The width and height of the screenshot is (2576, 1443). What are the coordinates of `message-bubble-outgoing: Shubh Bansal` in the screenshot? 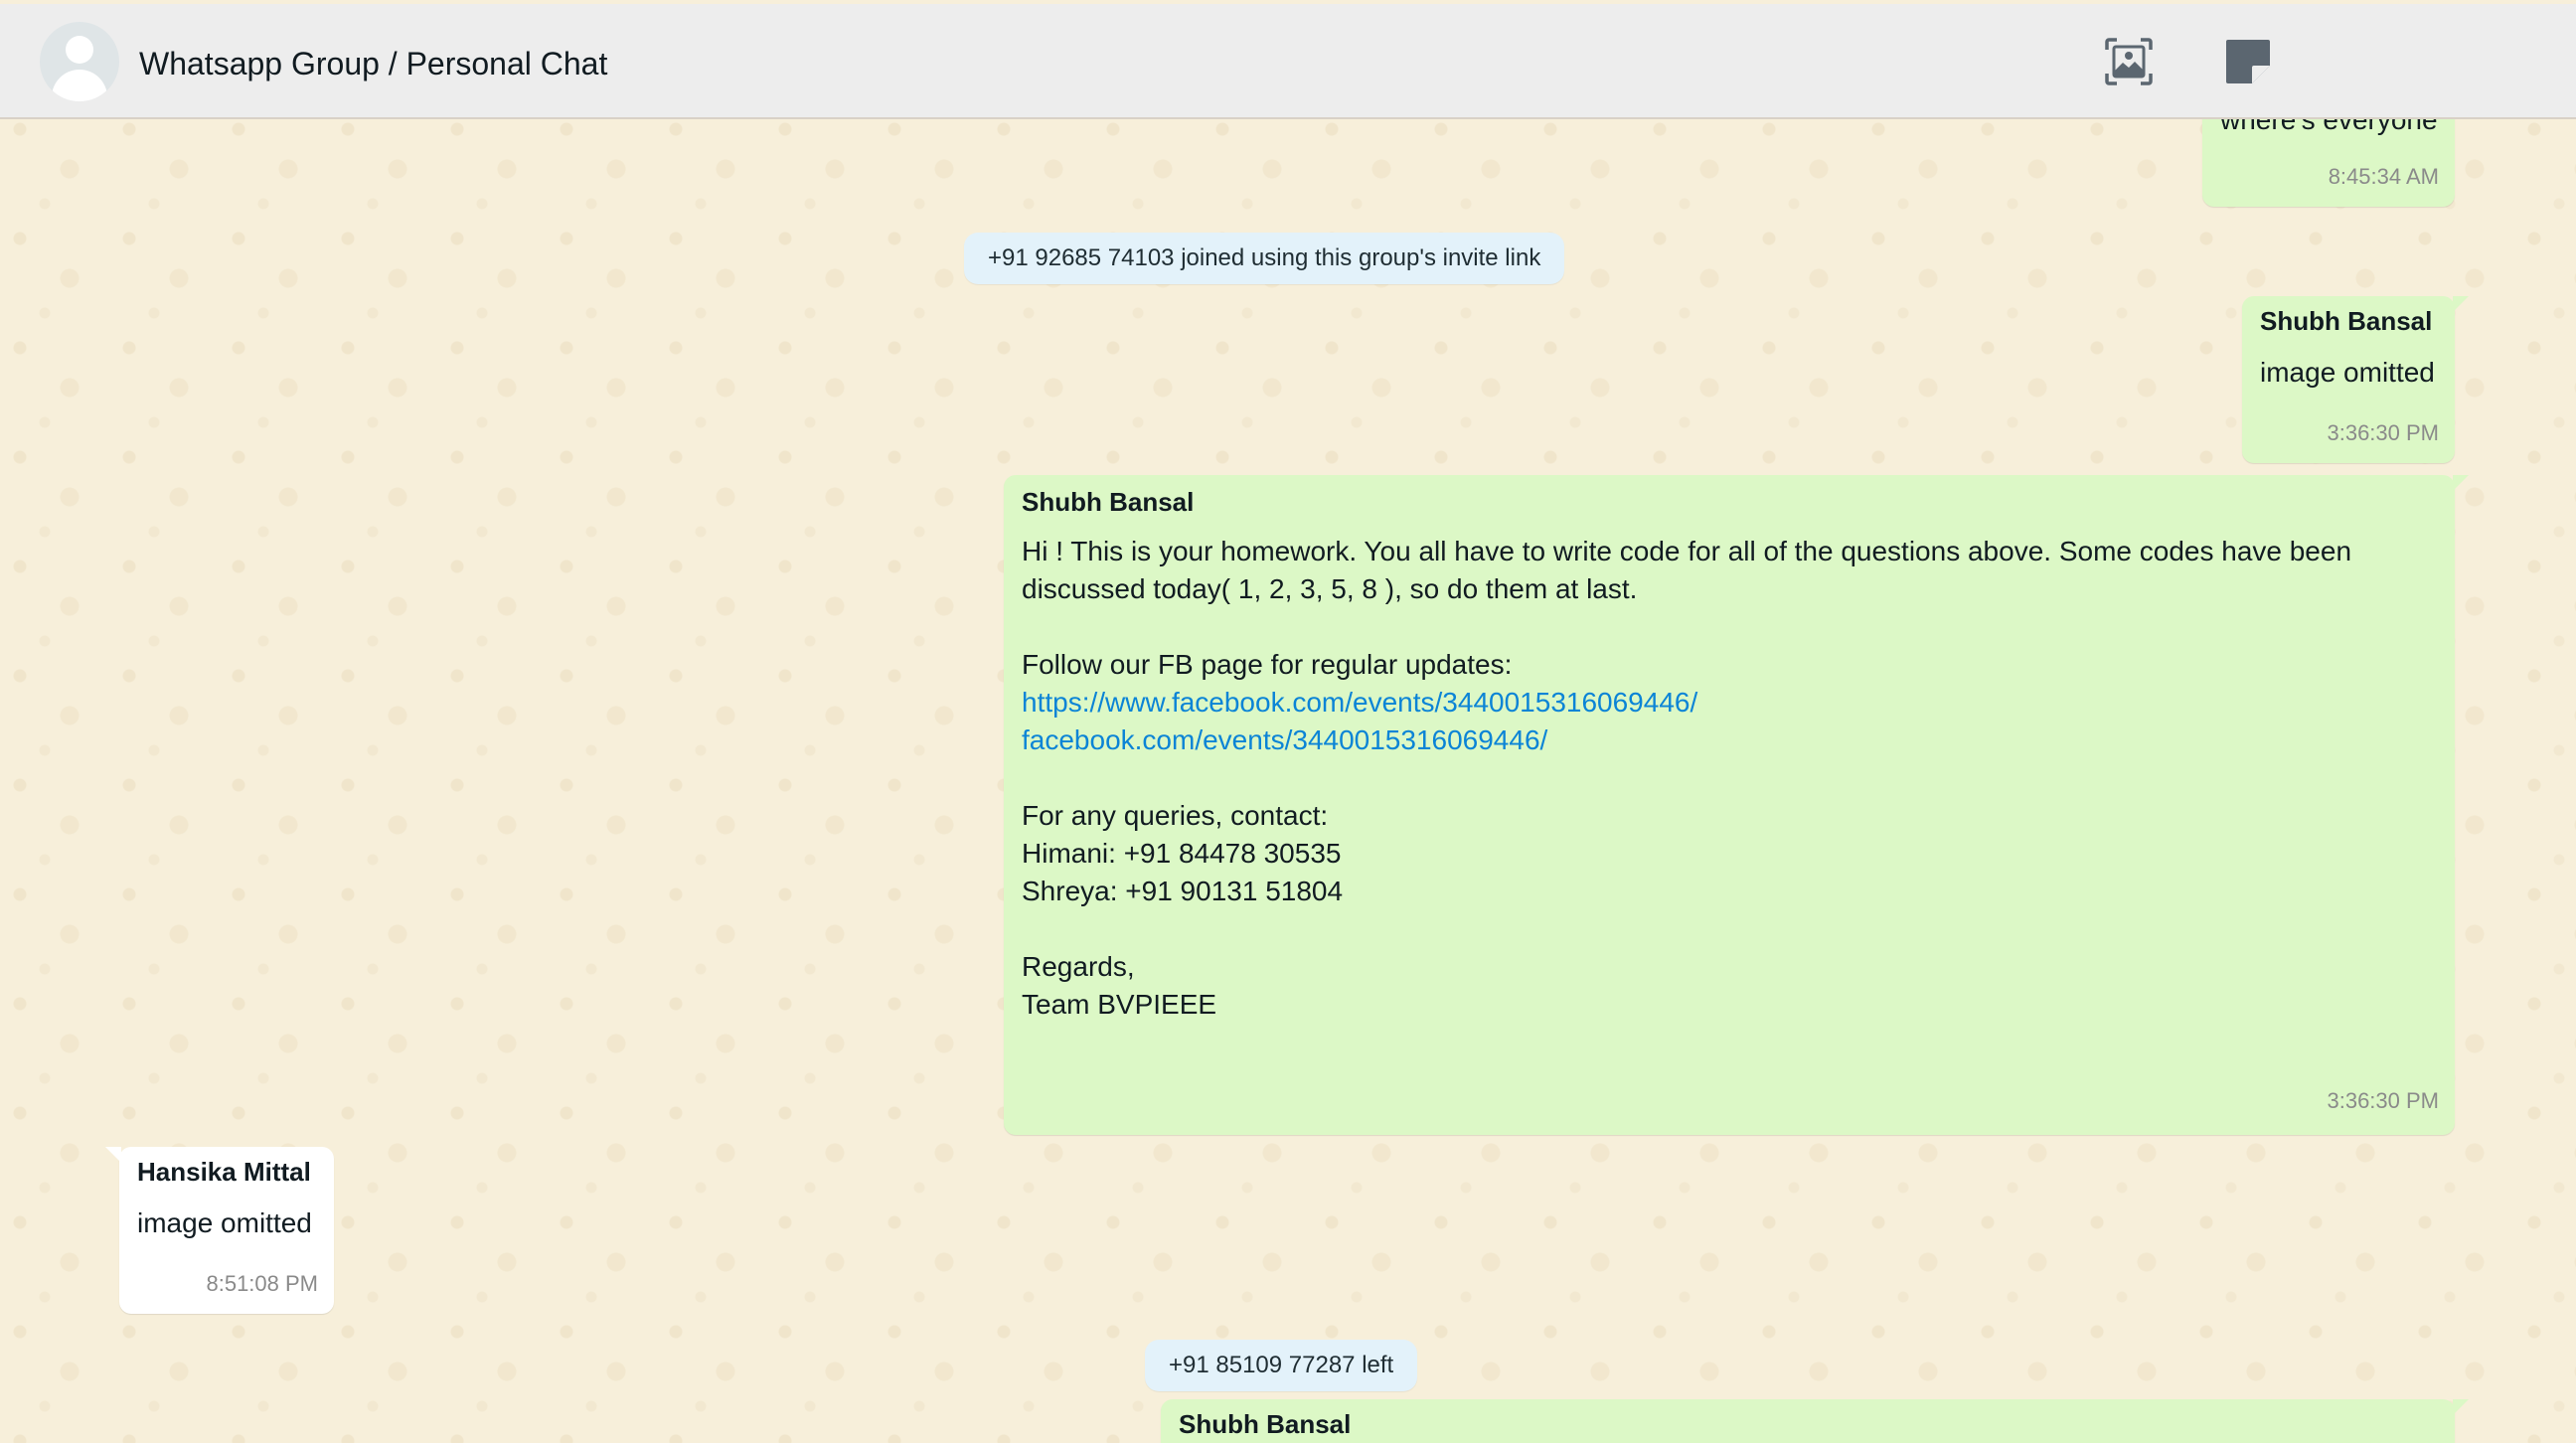 It's located at (1815, 1421).